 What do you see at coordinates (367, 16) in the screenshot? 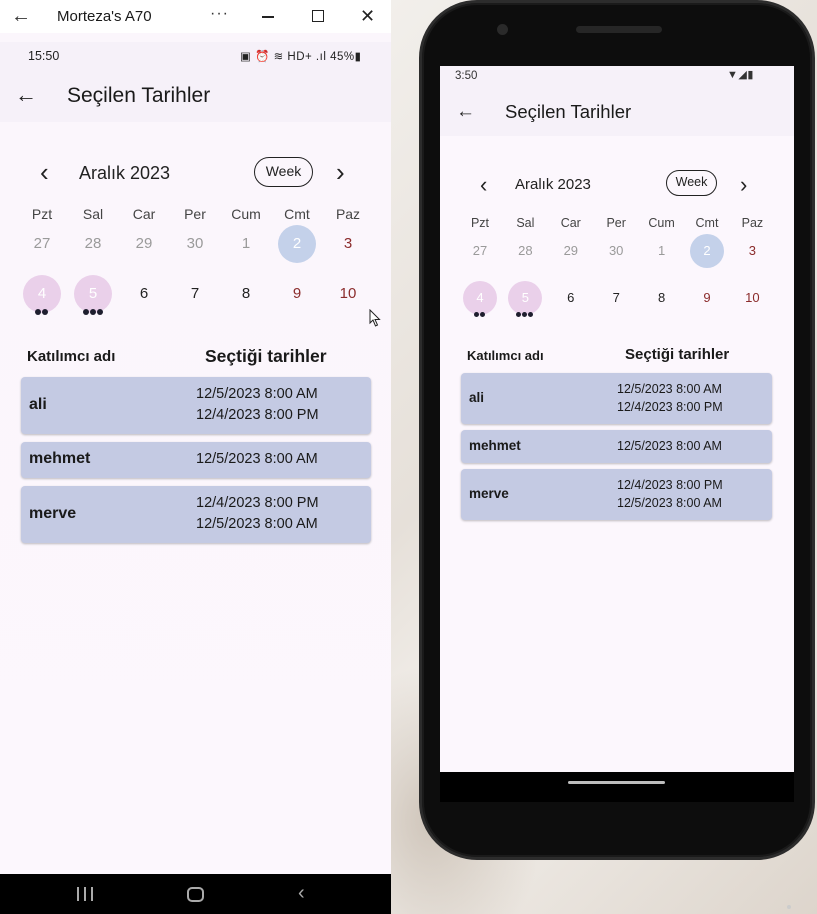
I see `close-icon: ✕` at bounding box center [367, 16].